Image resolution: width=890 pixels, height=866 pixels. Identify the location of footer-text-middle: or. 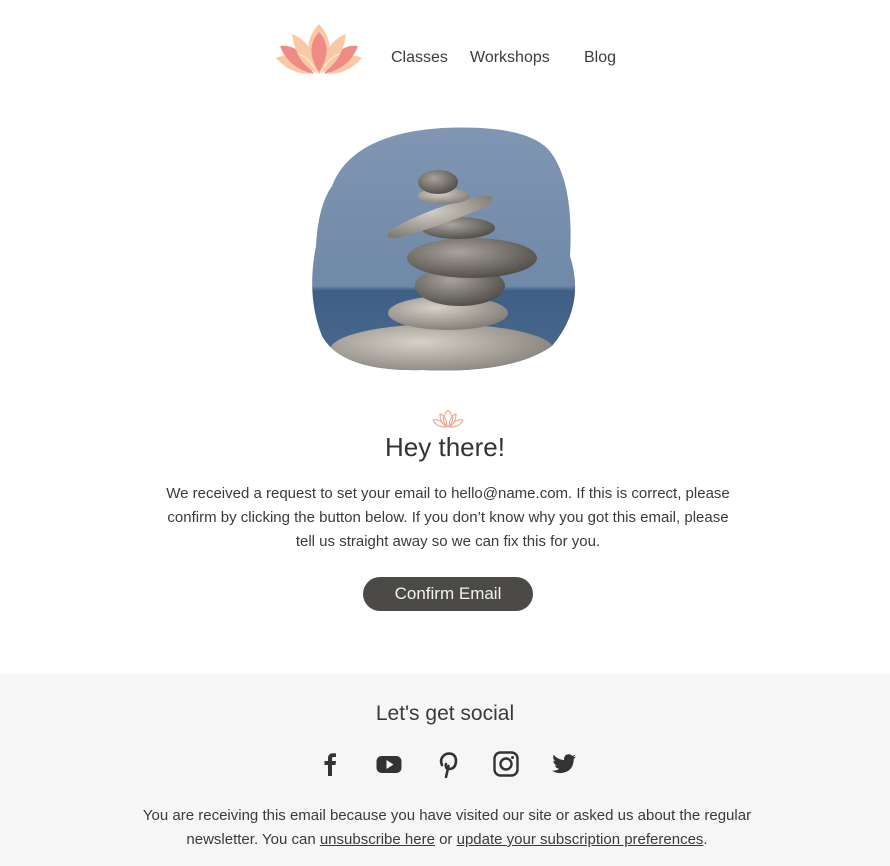
(445, 839).